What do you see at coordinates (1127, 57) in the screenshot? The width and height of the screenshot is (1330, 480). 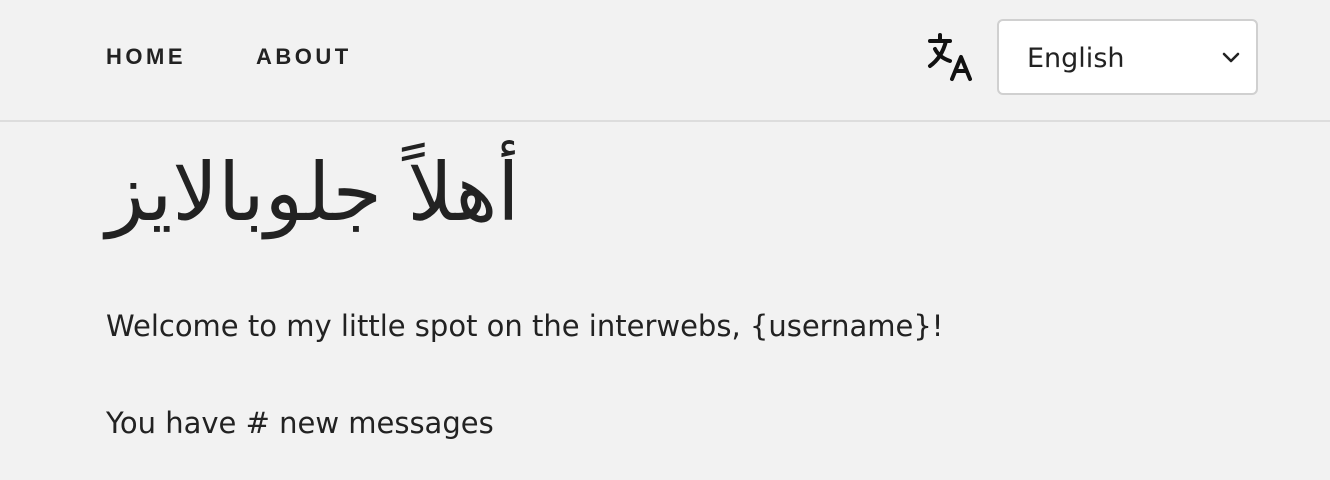 I see `language-select: English` at bounding box center [1127, 57].